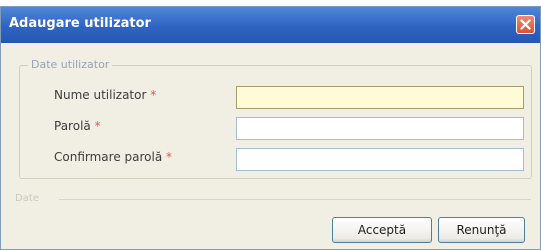 The width and height of the screenshot is (541, 250). I want to click on group-legend: Date utilizator, so click(70, 64).